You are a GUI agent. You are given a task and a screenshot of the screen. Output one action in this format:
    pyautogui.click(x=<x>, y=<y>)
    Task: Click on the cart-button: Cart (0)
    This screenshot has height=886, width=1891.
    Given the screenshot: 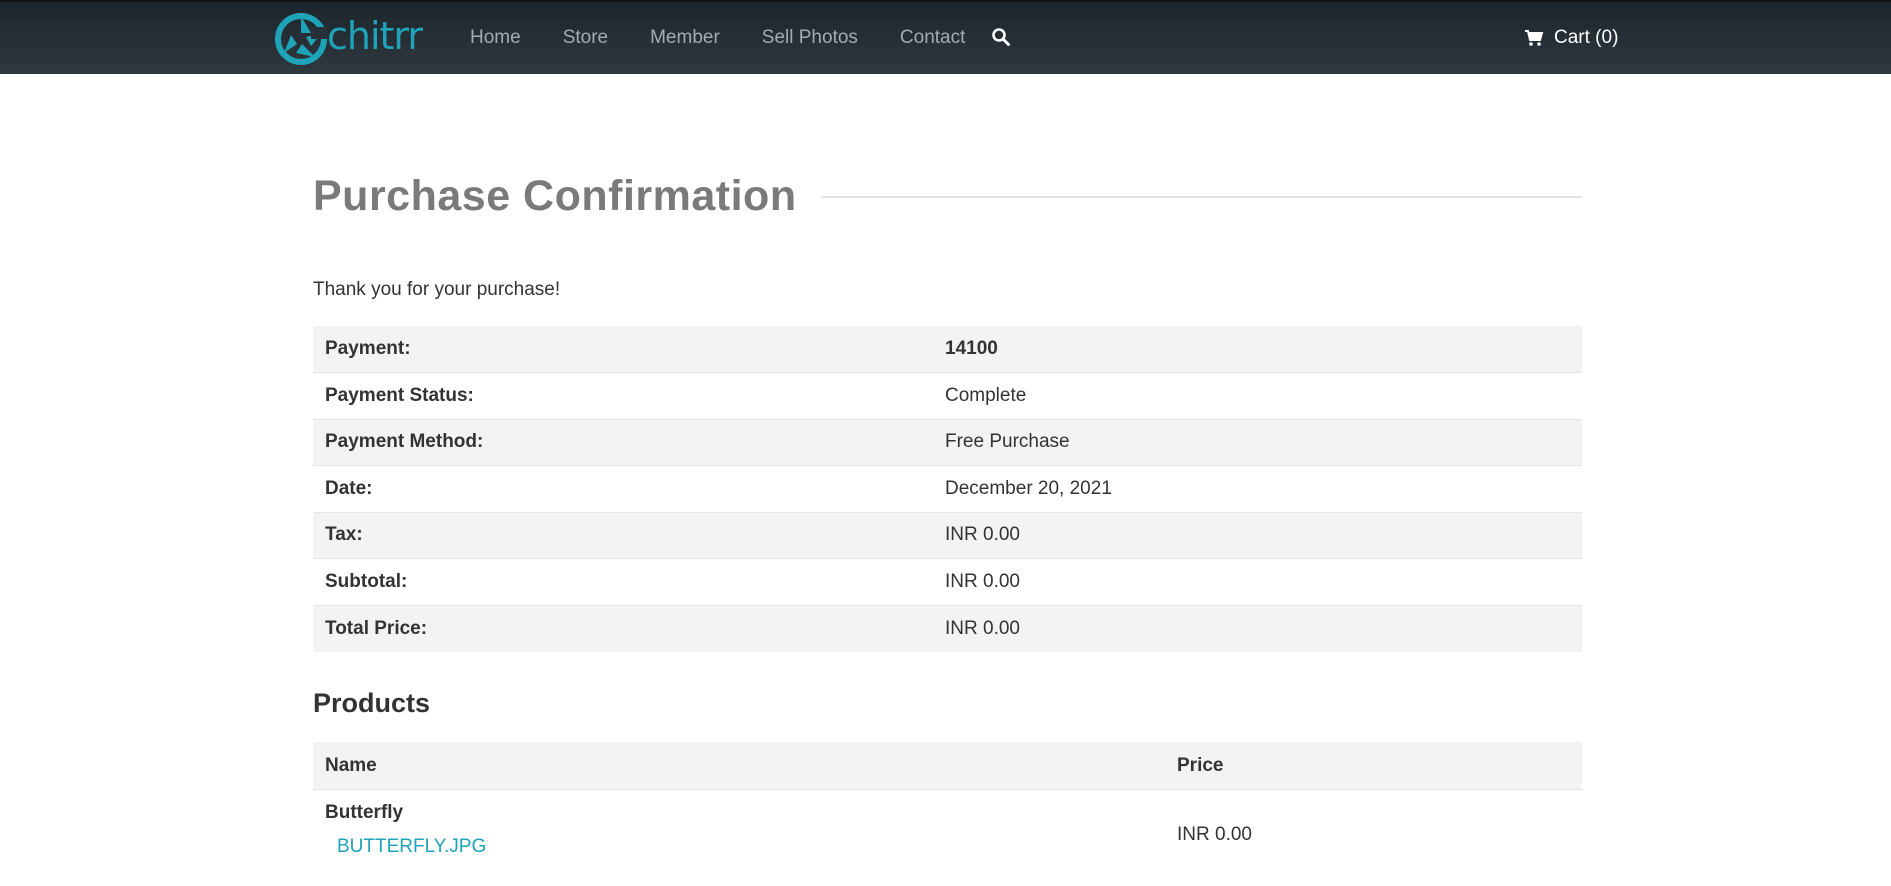 What is the action you would take?
    pyautogui.click(x=1571, y=38)
    